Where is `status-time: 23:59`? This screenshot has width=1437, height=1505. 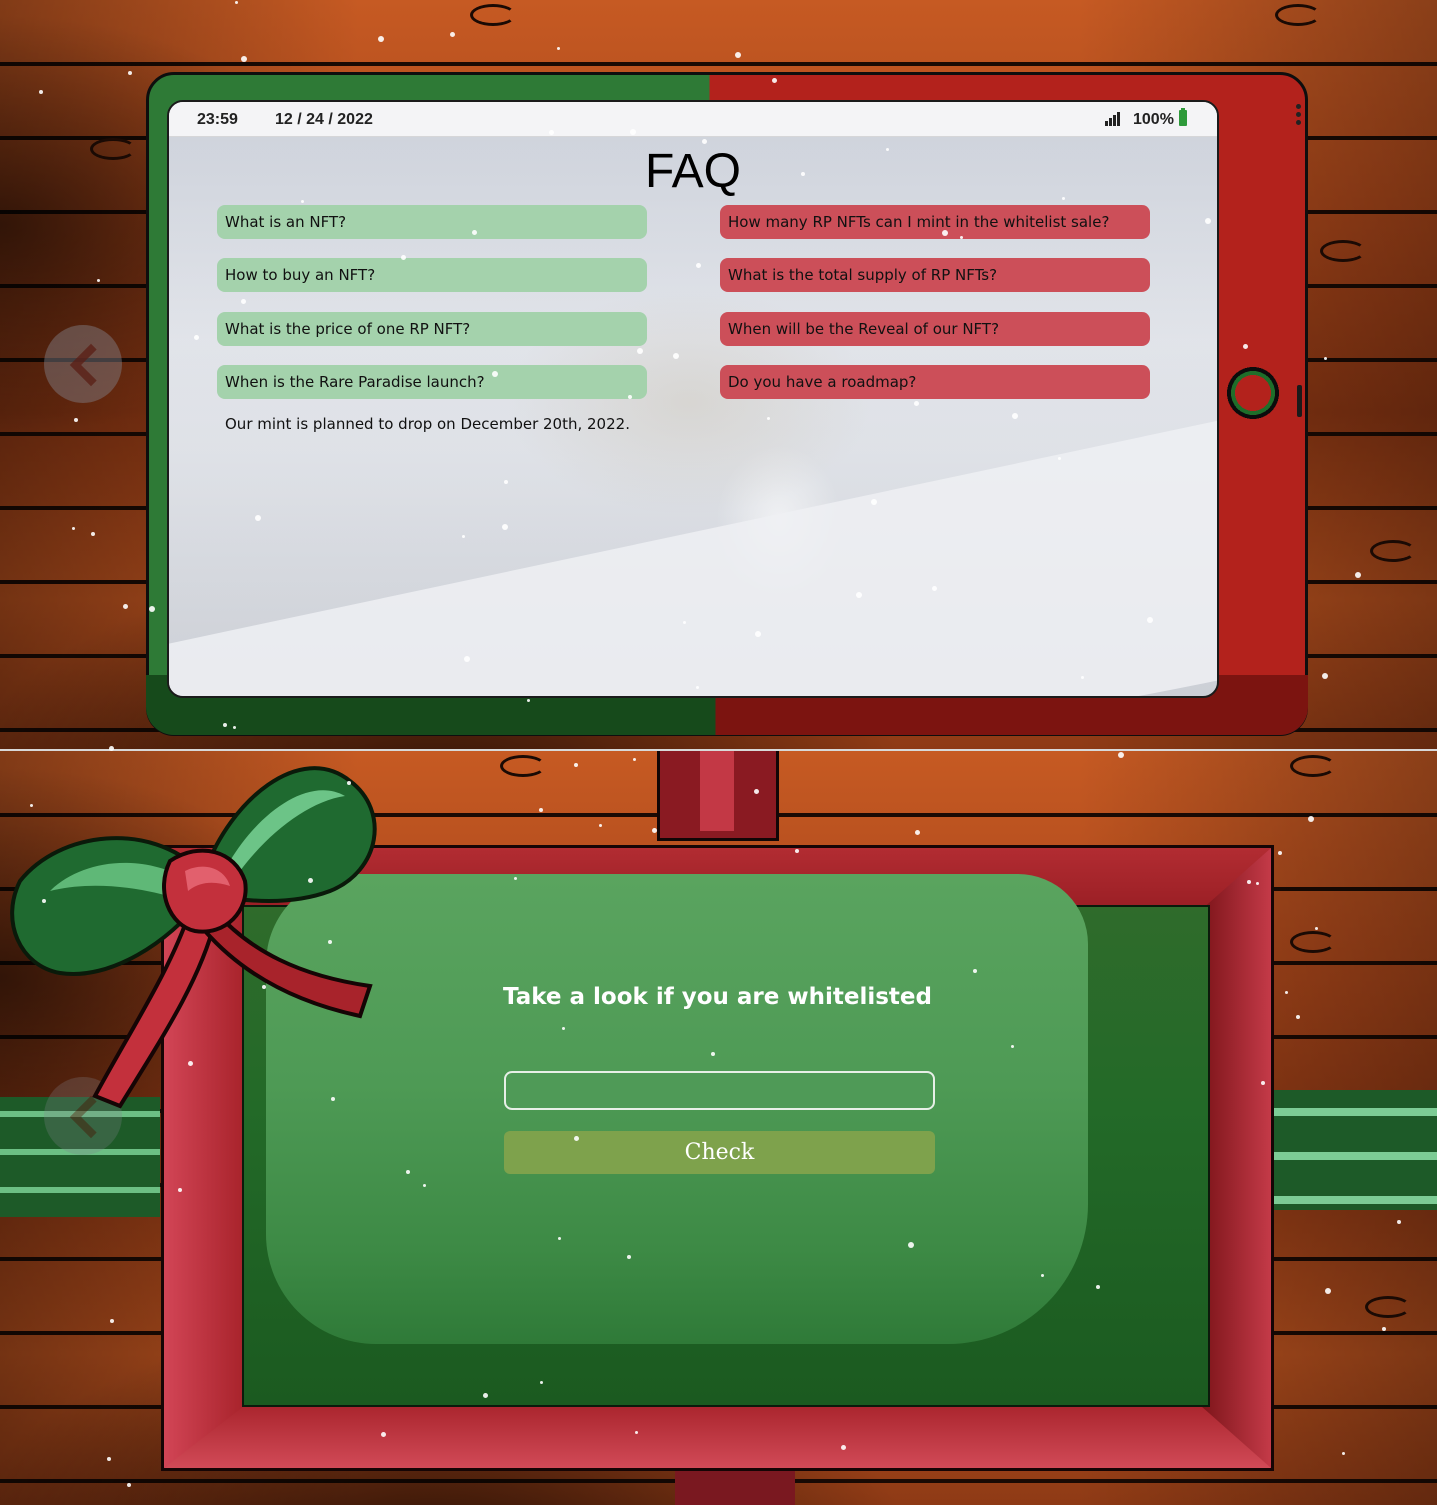
status-time: 23:59 is located at coordinates (217, 119).